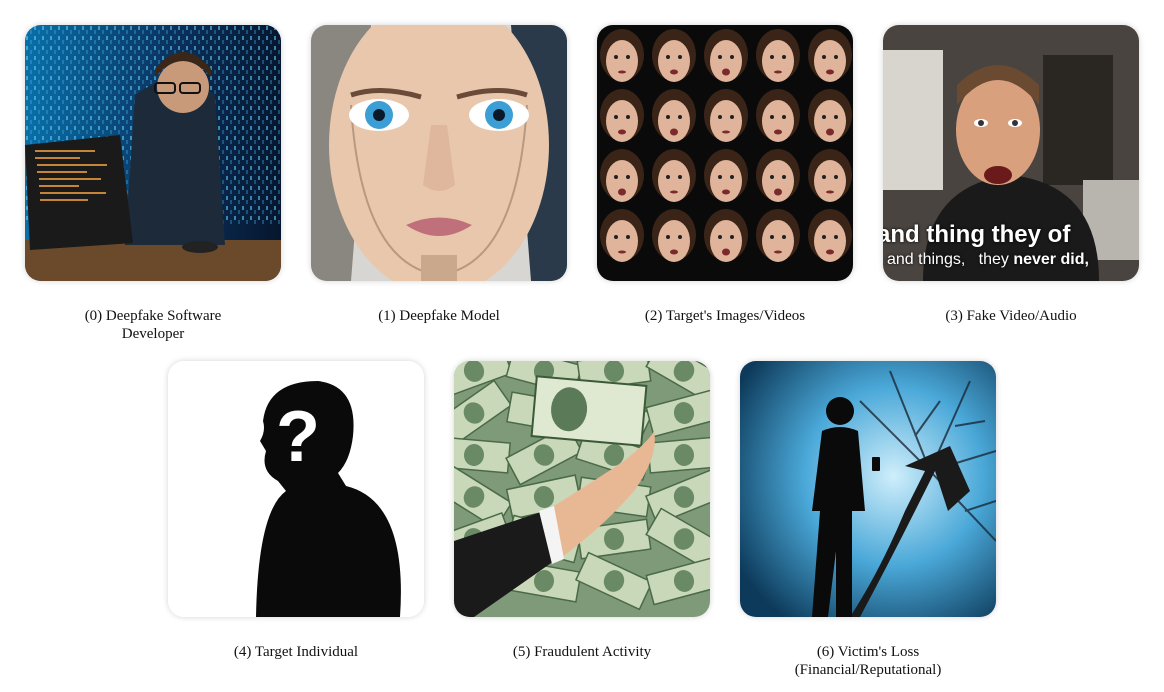 The height and width of the screenshot is (692, 1164). Describe the element at coordinates (153, 153) in the screenshot. I see `panel-developer-image` at that location.